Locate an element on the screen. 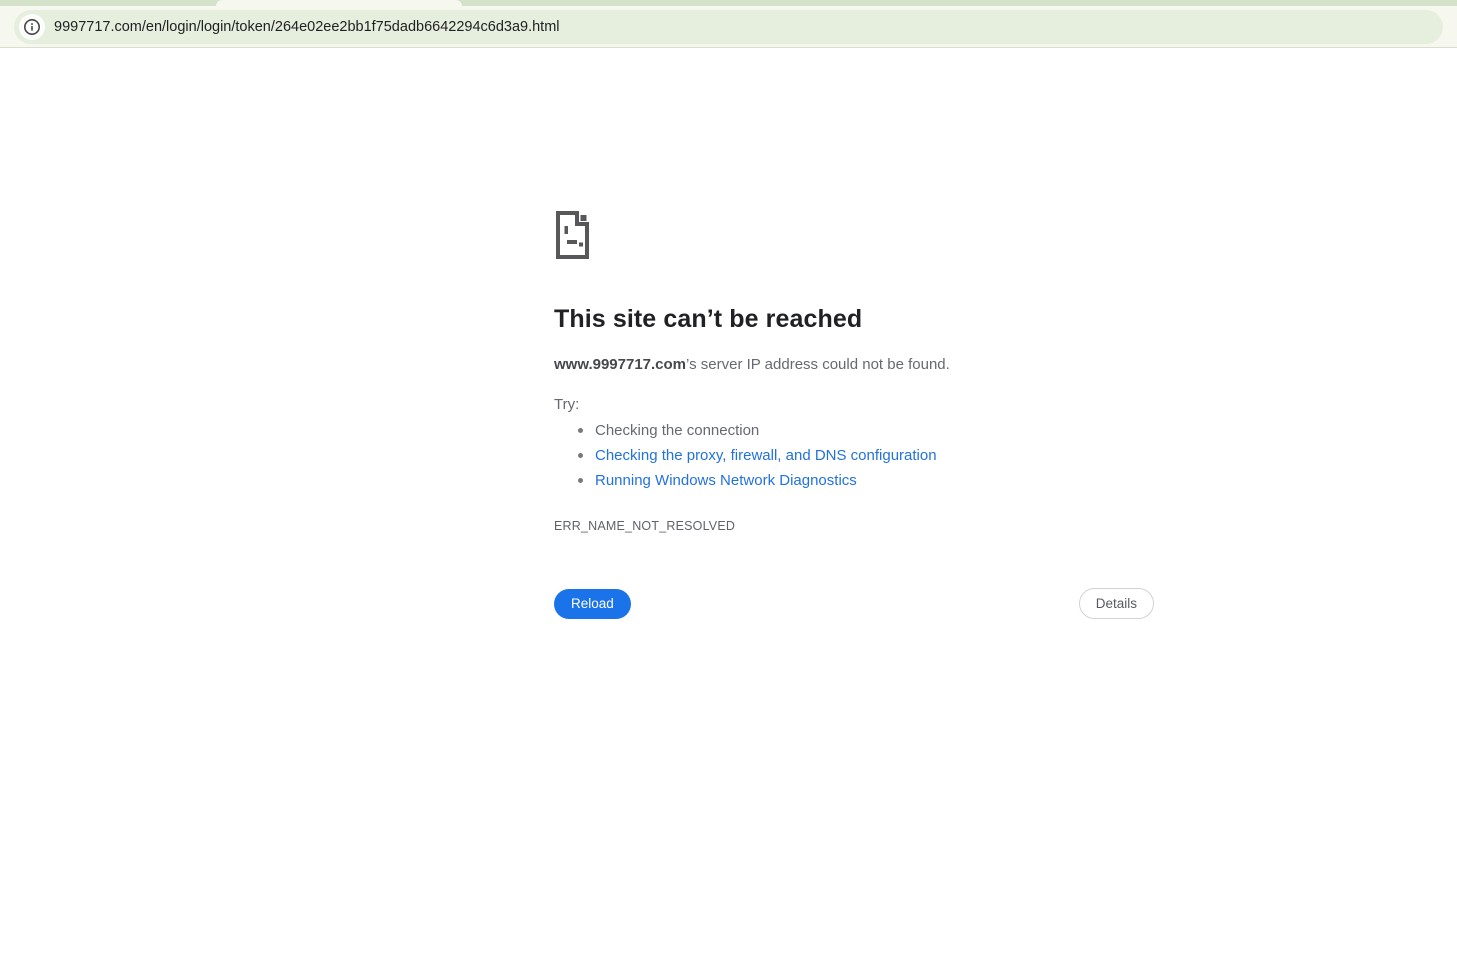 The height and width of the screenshot is (960, 1457). tab-strip is located at coordinates (728, 3).